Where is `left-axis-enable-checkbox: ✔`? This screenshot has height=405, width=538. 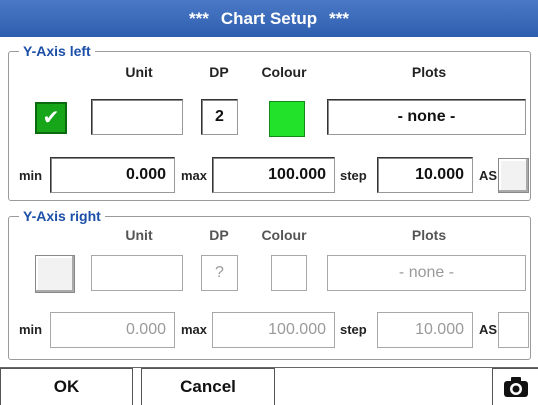 left-axis-enable-checkbox: ✔ is located at coordinates (51, 118).